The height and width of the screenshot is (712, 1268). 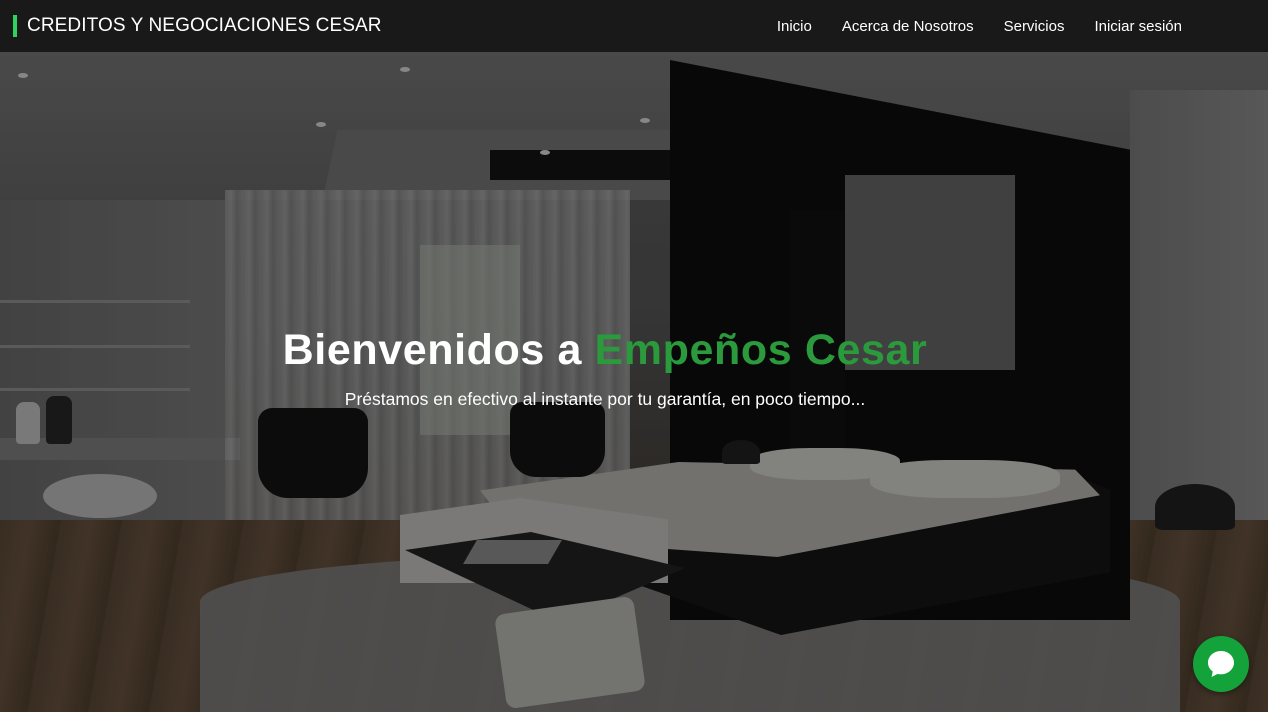 What do you see at coordinates (761, 349) in the screenshot?
I see `hero-title-accent: Empeños Cesar` at bounding box center [761, 349].